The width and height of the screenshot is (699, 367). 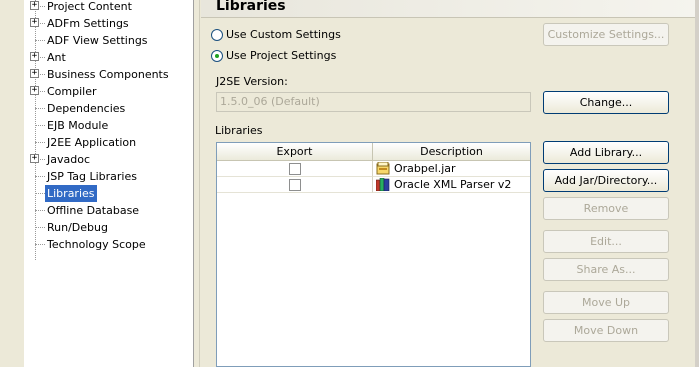 What do you see at coordinates (92, 142) in the screenshot?
I see `tree-item-label: J2EE Application` at bounding box center [92, 142].